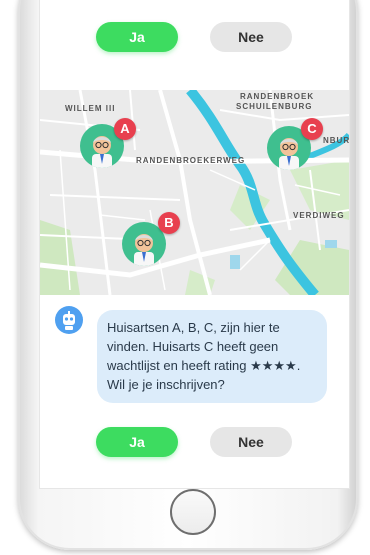 The image size is (370, 555). What do you see at coordinates (169, 223) in the screenshot?
I see `marker-badge-b: B` at bounding box center [169, 223].